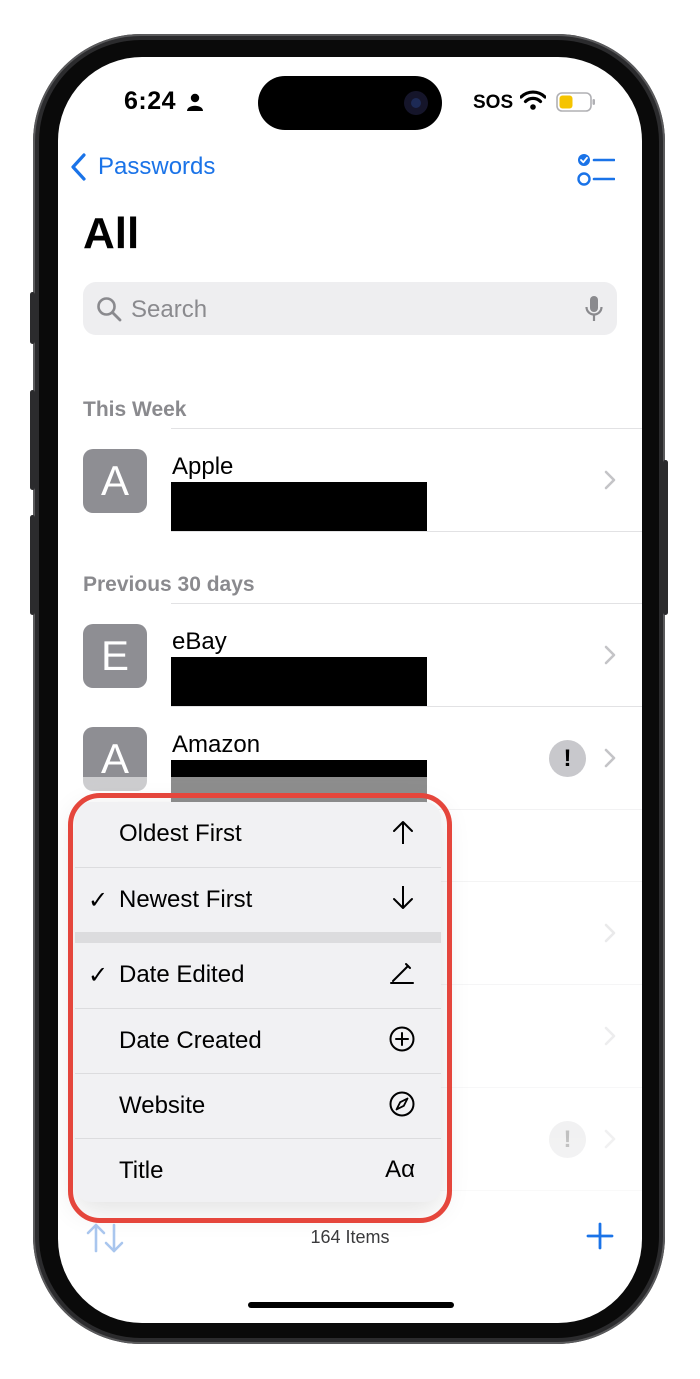 This screenshot has width=700, height=1379. Describe the element at coordinates (350, 1237) in the screenshot. I see `item-count: 164 Items` at that location.